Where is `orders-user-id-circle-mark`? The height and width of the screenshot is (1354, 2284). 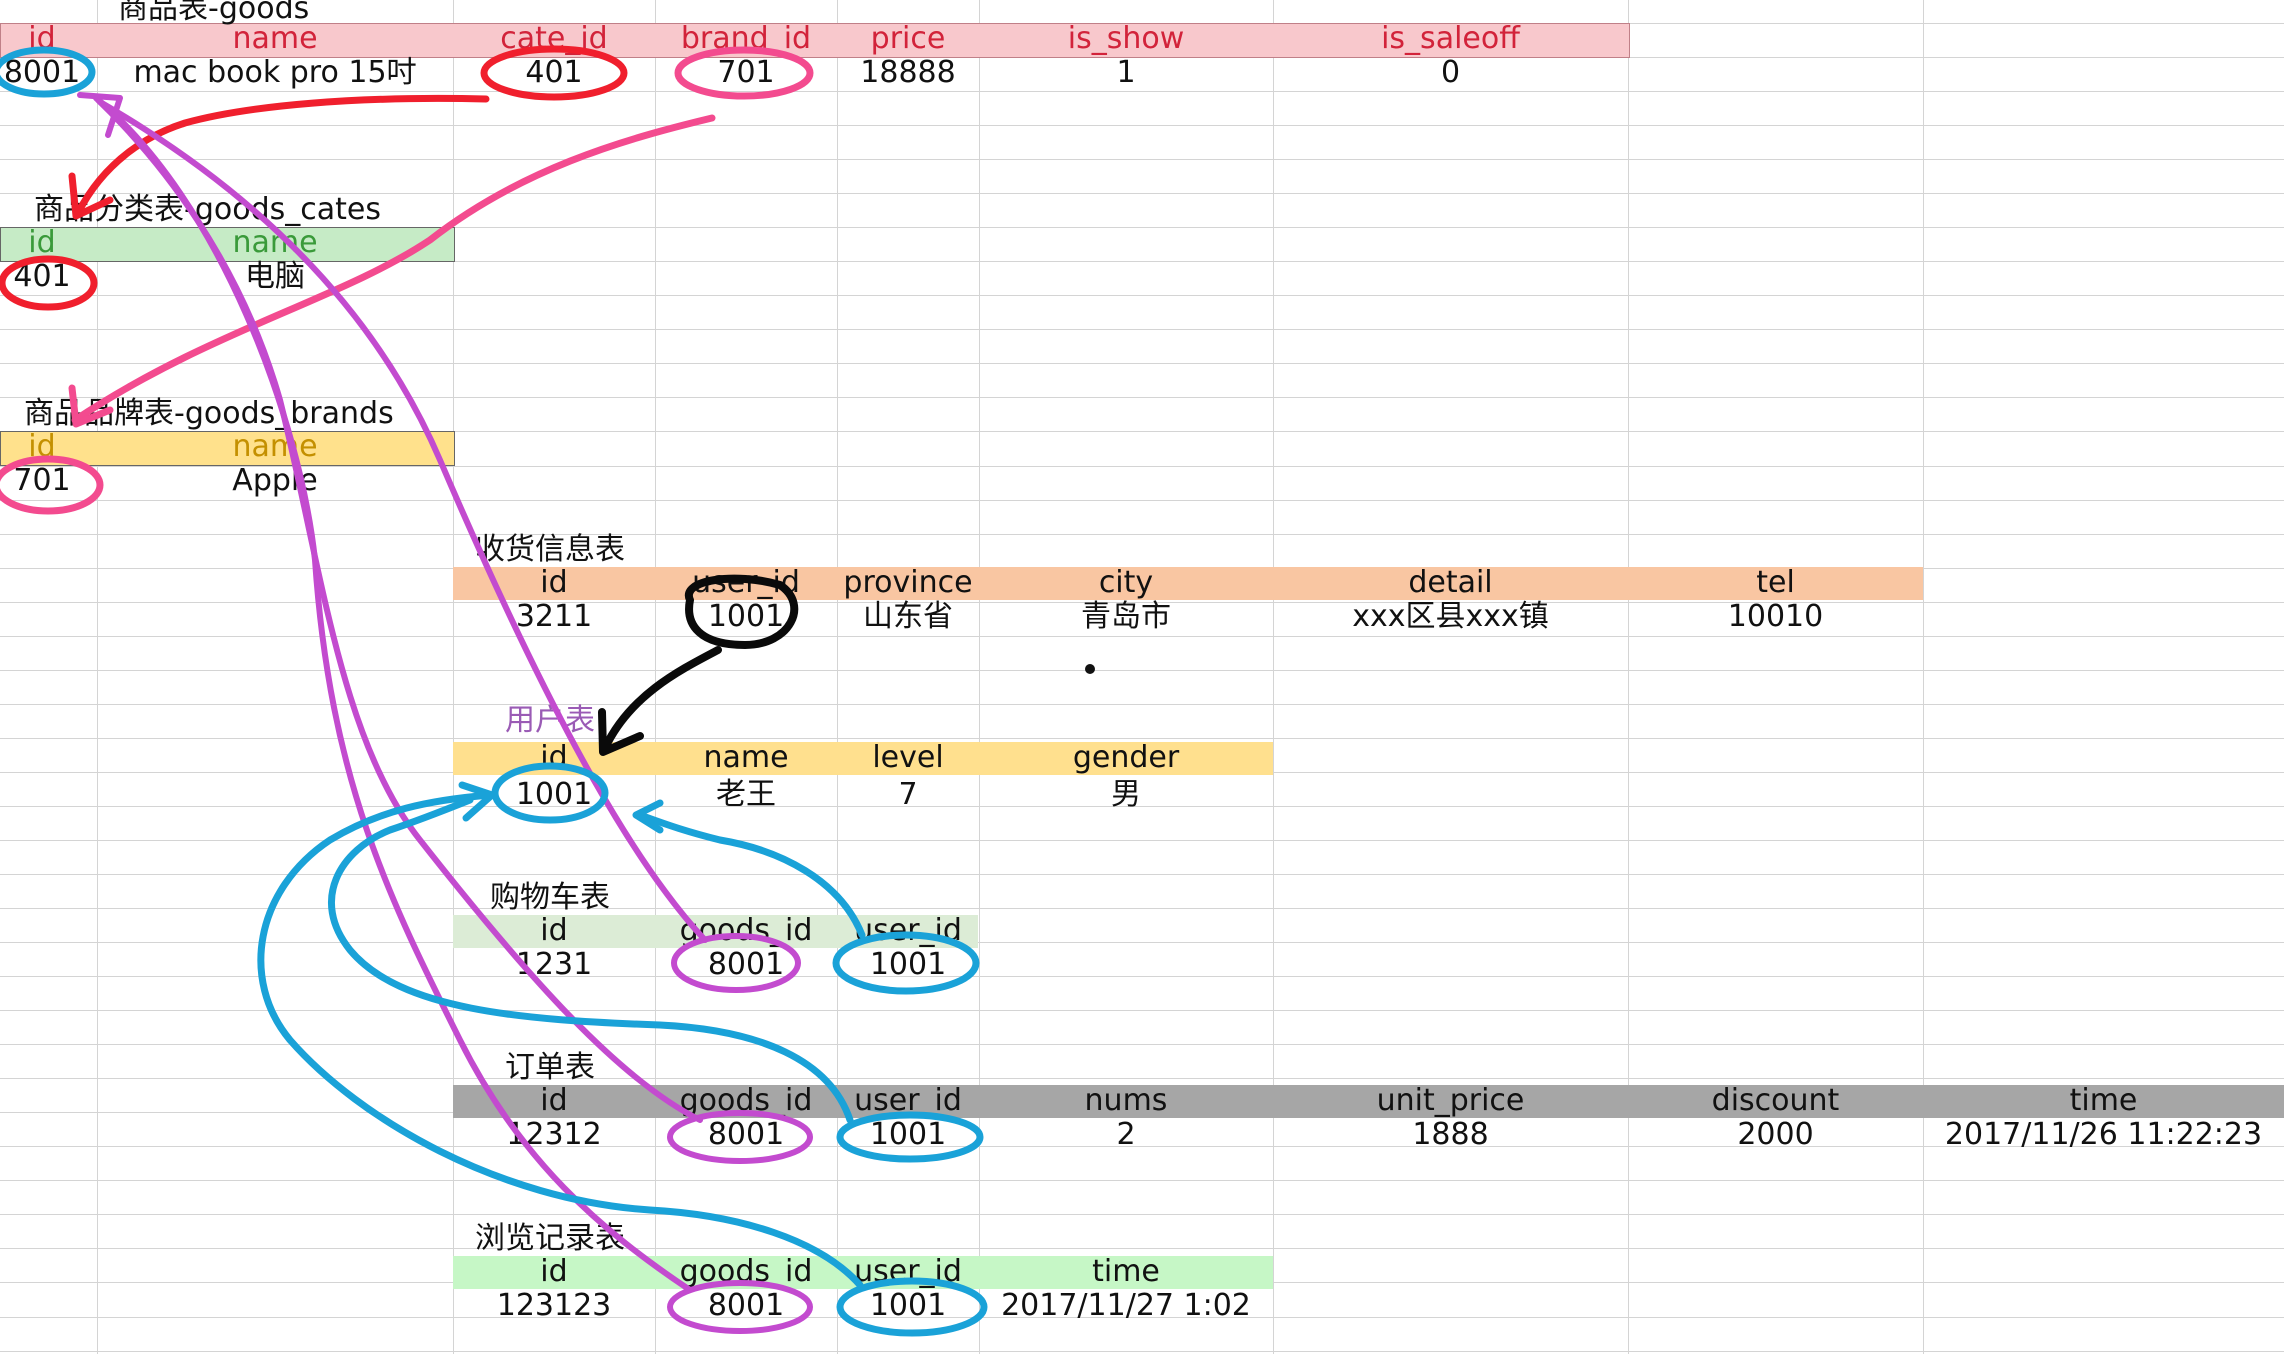 orders-user-id-circle-mark is located at coordinates (910, 1137).